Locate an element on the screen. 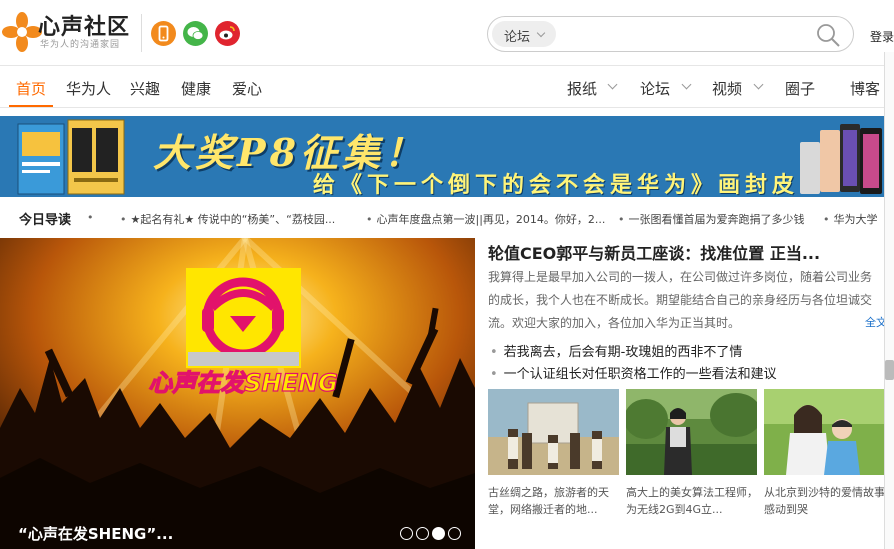 This screenshot has height=549, width=894. header-divider is located at coordinates (141, 33).